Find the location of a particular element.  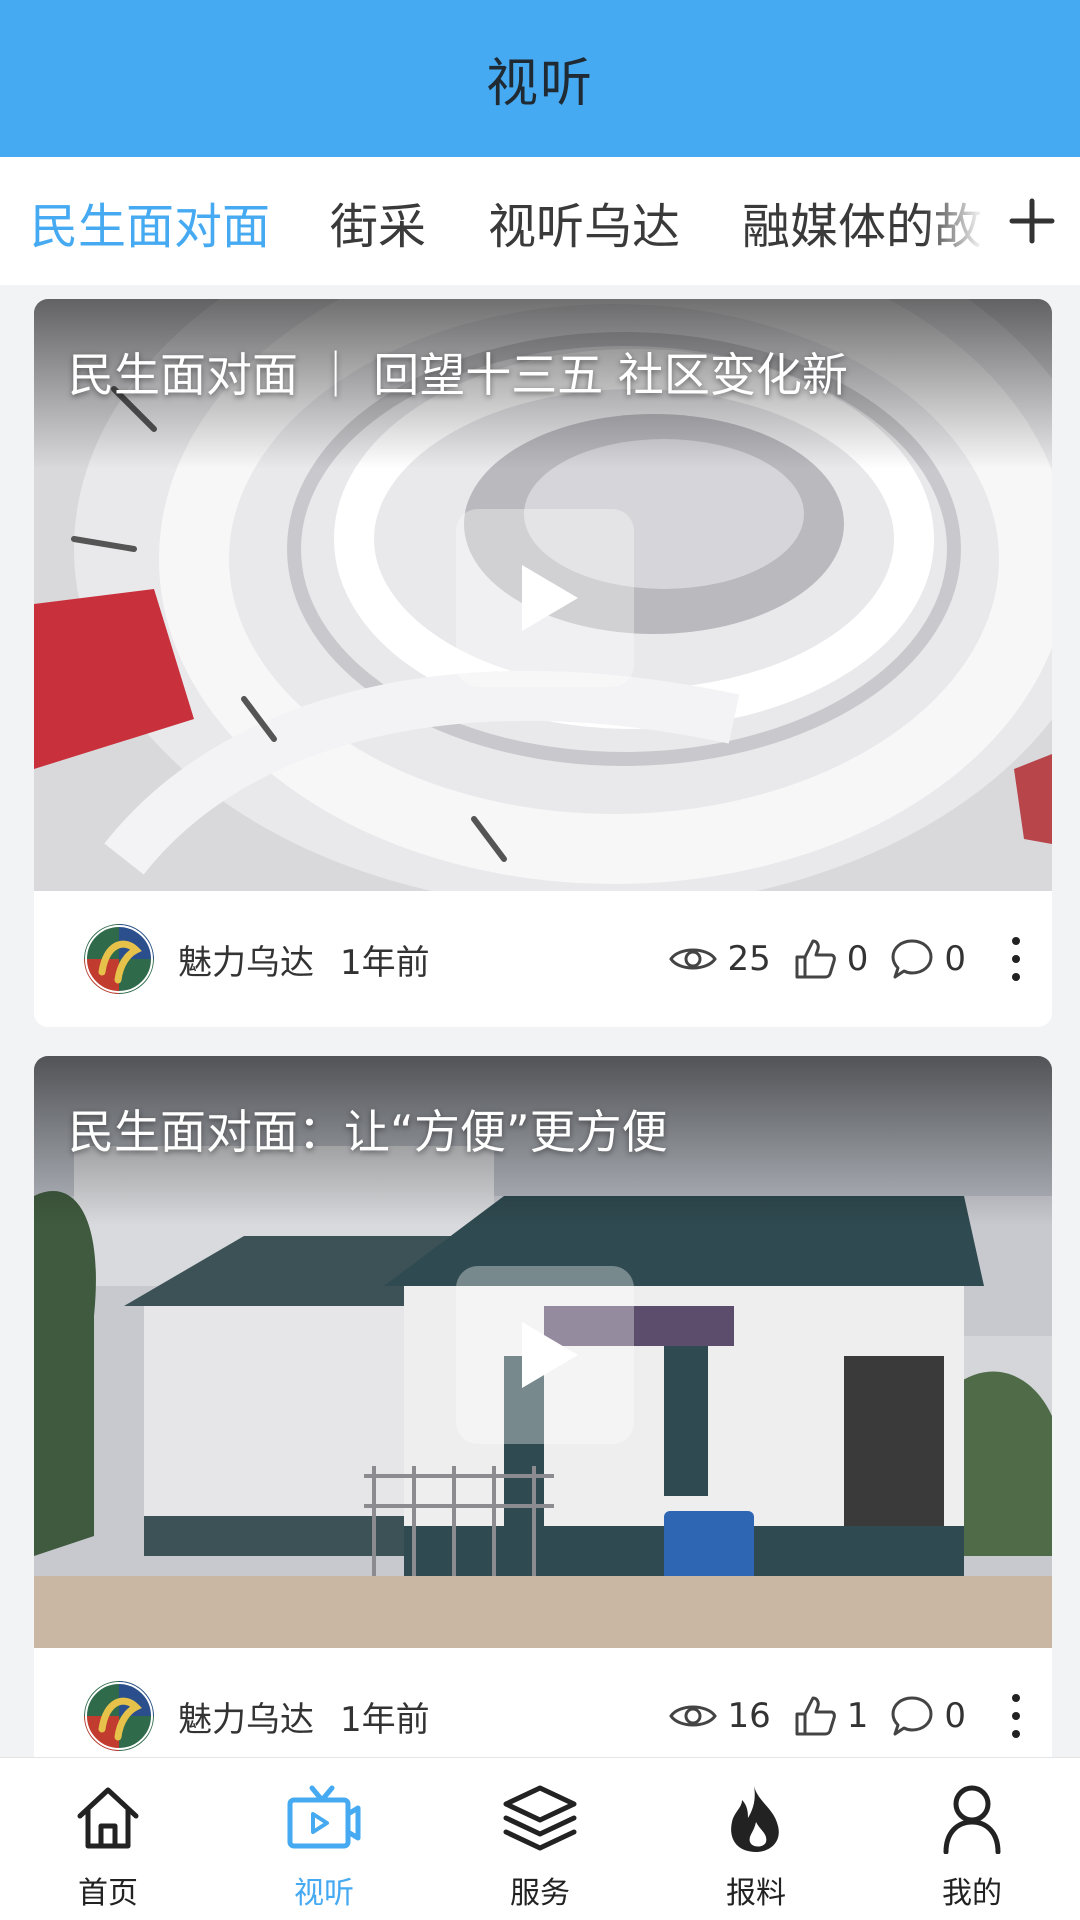

nav-mine: 我的 is located at coordinates (972, 1839).